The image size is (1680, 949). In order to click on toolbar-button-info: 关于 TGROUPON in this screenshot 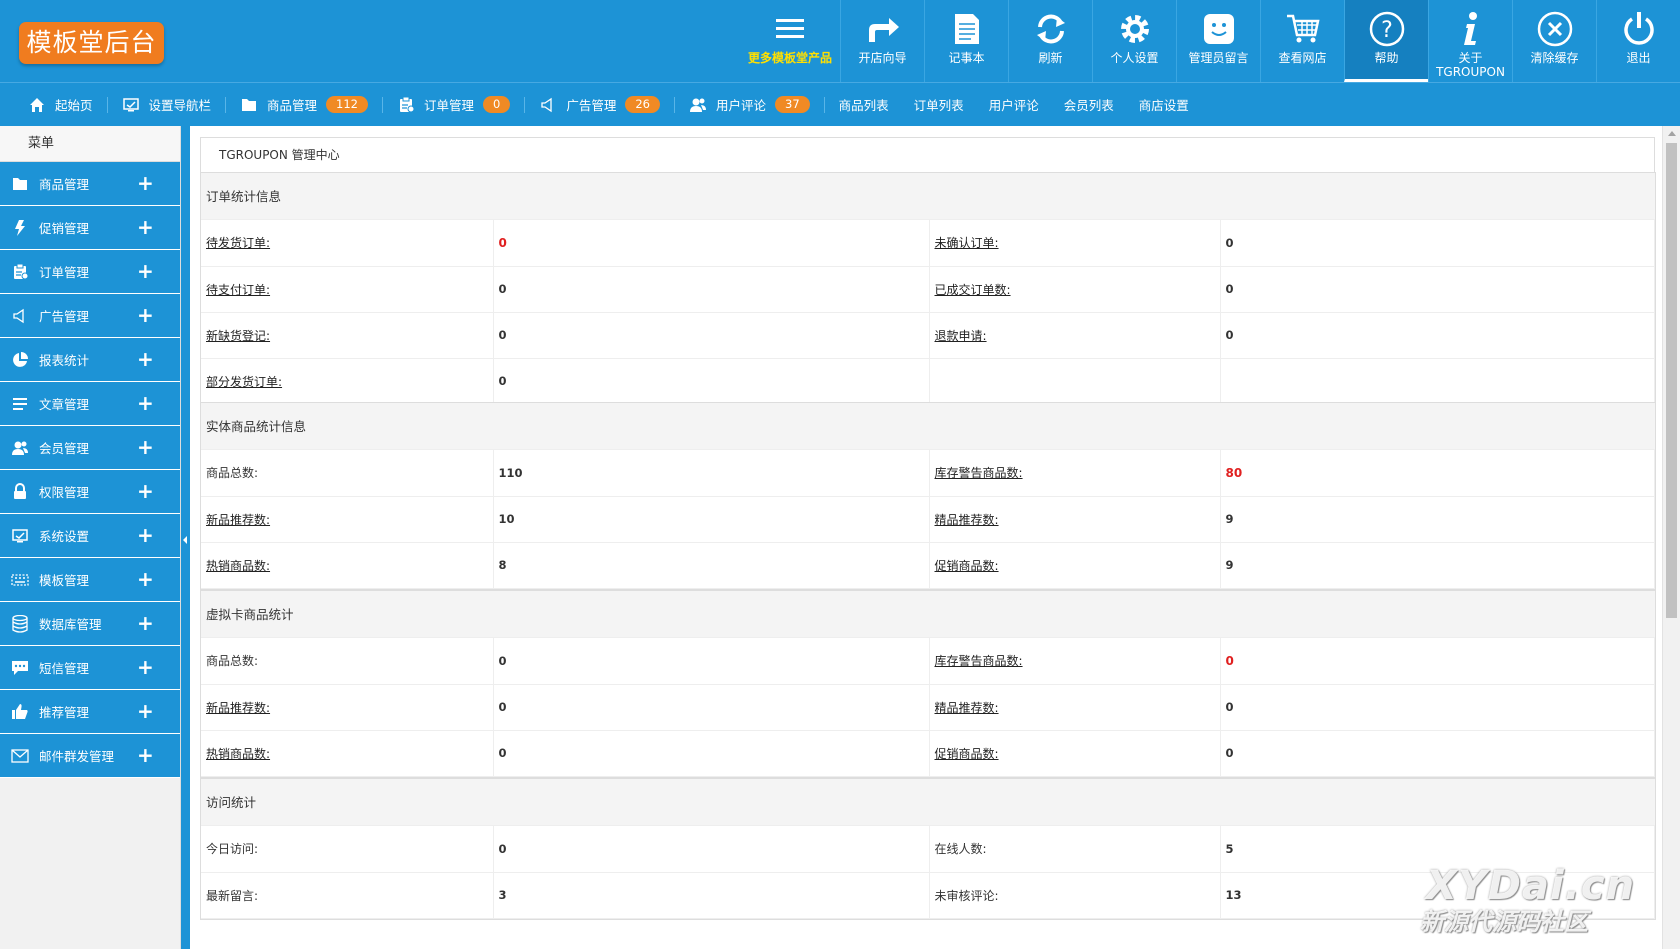, I will do `click(1470, 41)`.